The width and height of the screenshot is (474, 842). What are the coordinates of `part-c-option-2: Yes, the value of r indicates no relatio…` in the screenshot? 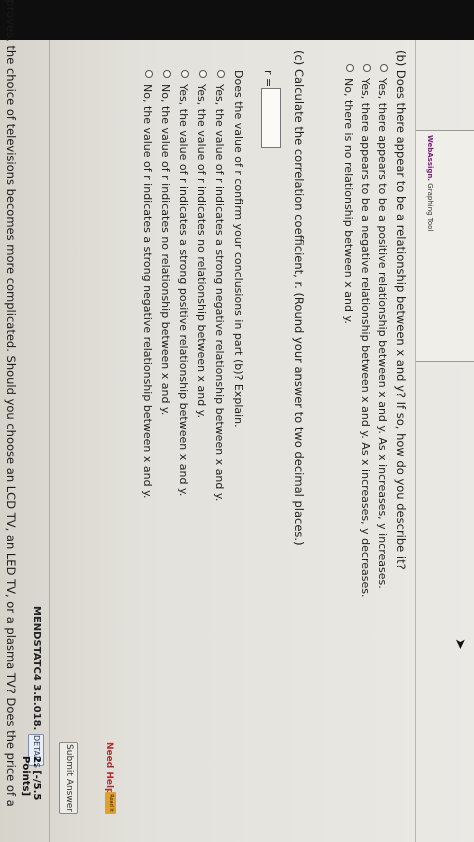 It's located at (201, 244).